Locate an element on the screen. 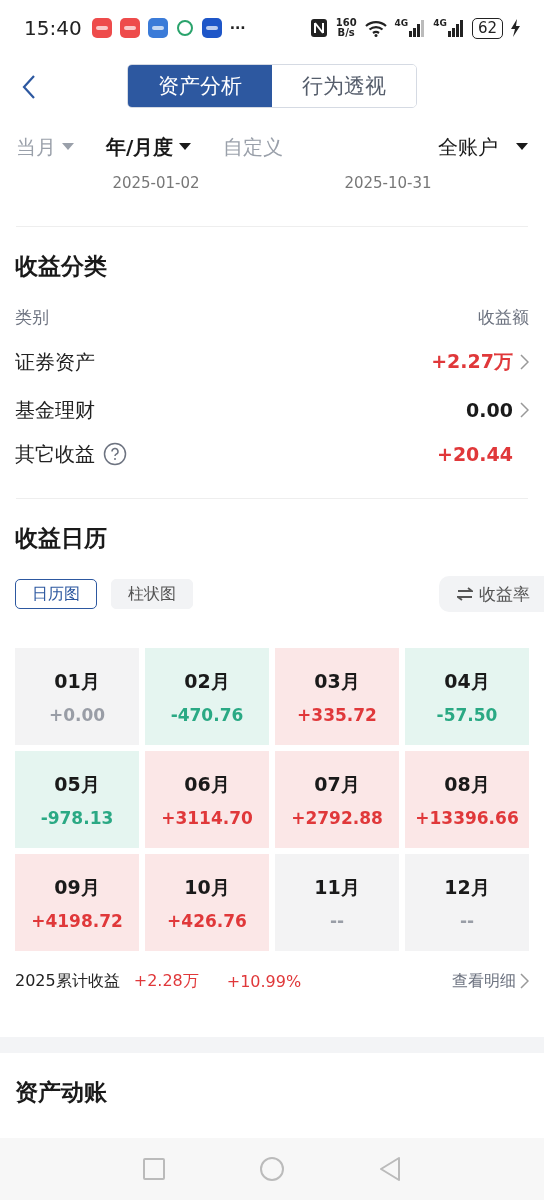  month-cell: 03月 +335.72 is located at coordinates (337, 696).